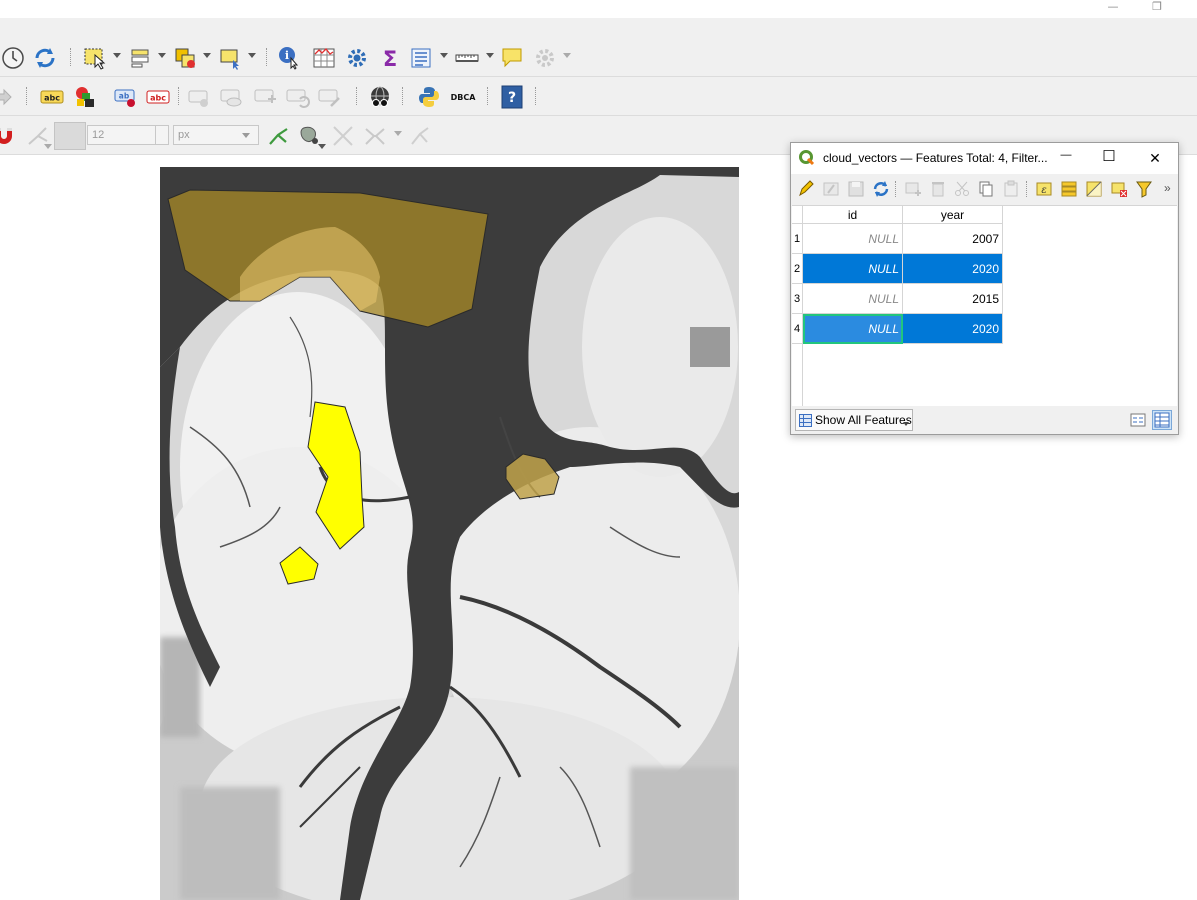 Image resolution: width=1197 pixels, height=900 pixels. What do you see at coordinates (128, 135) in the screenshot?
I see `snapping-tolerance-spinbox: 12` at bounding box center [128, 135].